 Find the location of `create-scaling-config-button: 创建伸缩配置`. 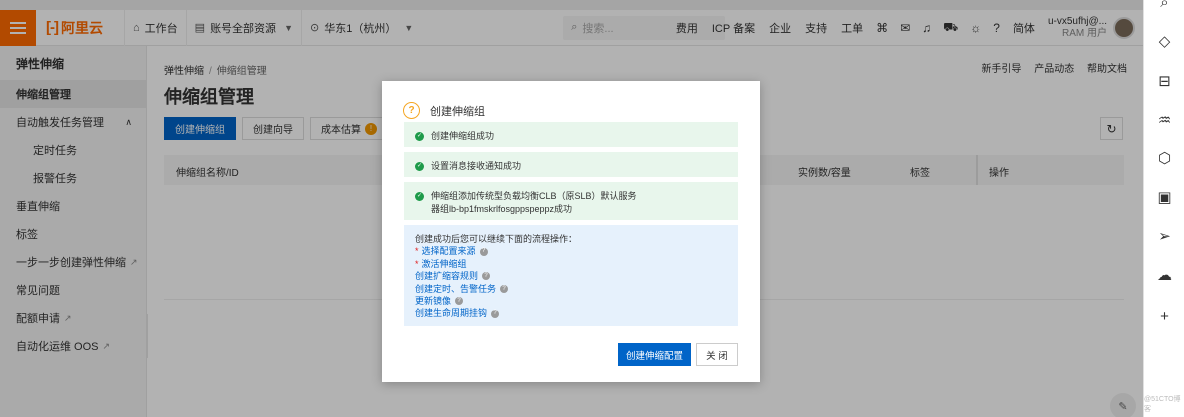

create-scaling-config-button: 创建伸缩配置 is located at coordinates (654, 354).